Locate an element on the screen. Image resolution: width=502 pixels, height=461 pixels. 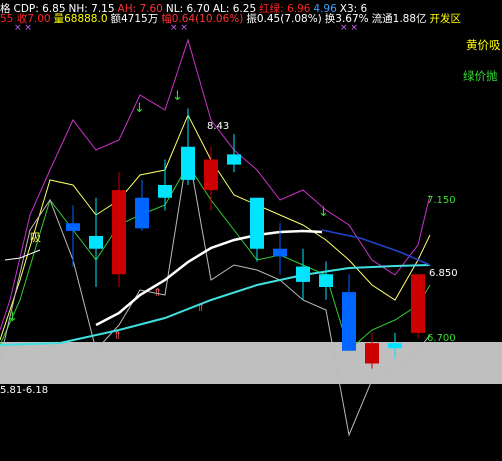
lower-level-label: 6.700 is located at coordinates (441, 338).